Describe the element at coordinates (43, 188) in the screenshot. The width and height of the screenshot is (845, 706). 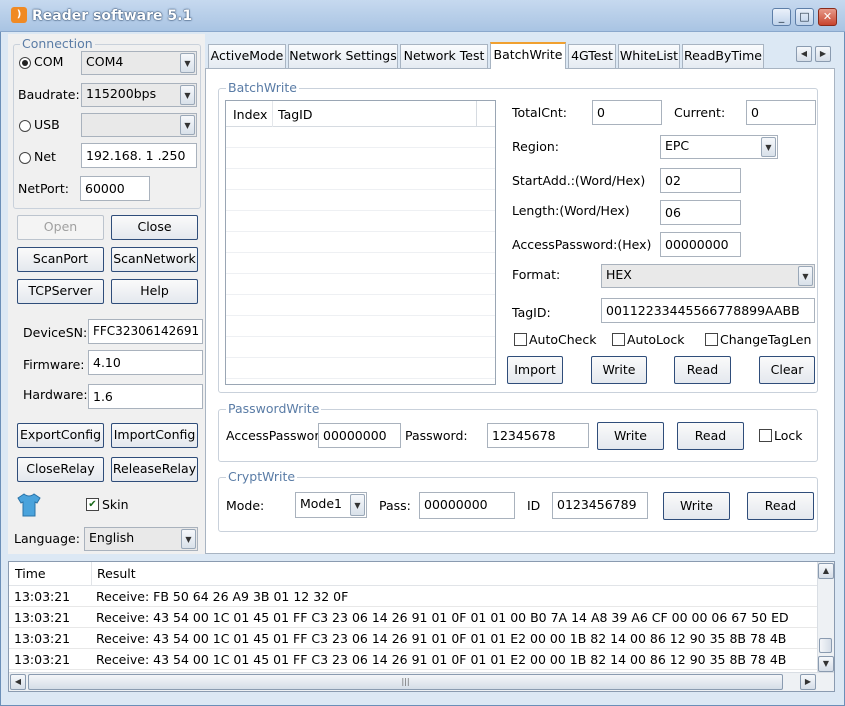
I see `netport-label: NetPort:` at that location.